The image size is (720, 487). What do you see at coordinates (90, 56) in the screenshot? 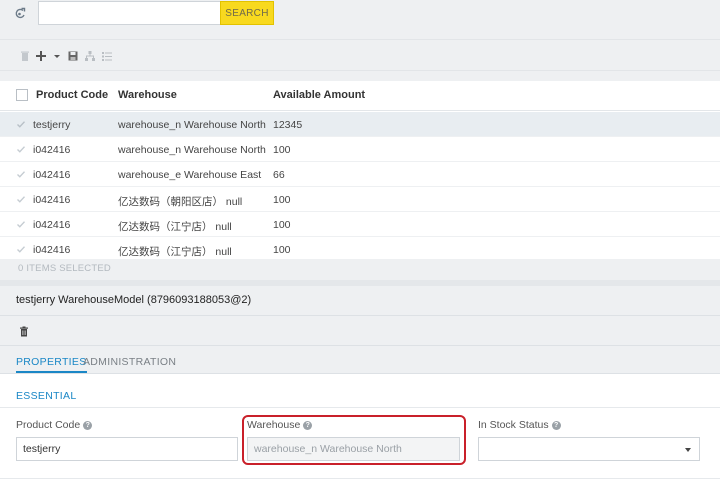
I see `network-icon` at bounding box center [90, 56].